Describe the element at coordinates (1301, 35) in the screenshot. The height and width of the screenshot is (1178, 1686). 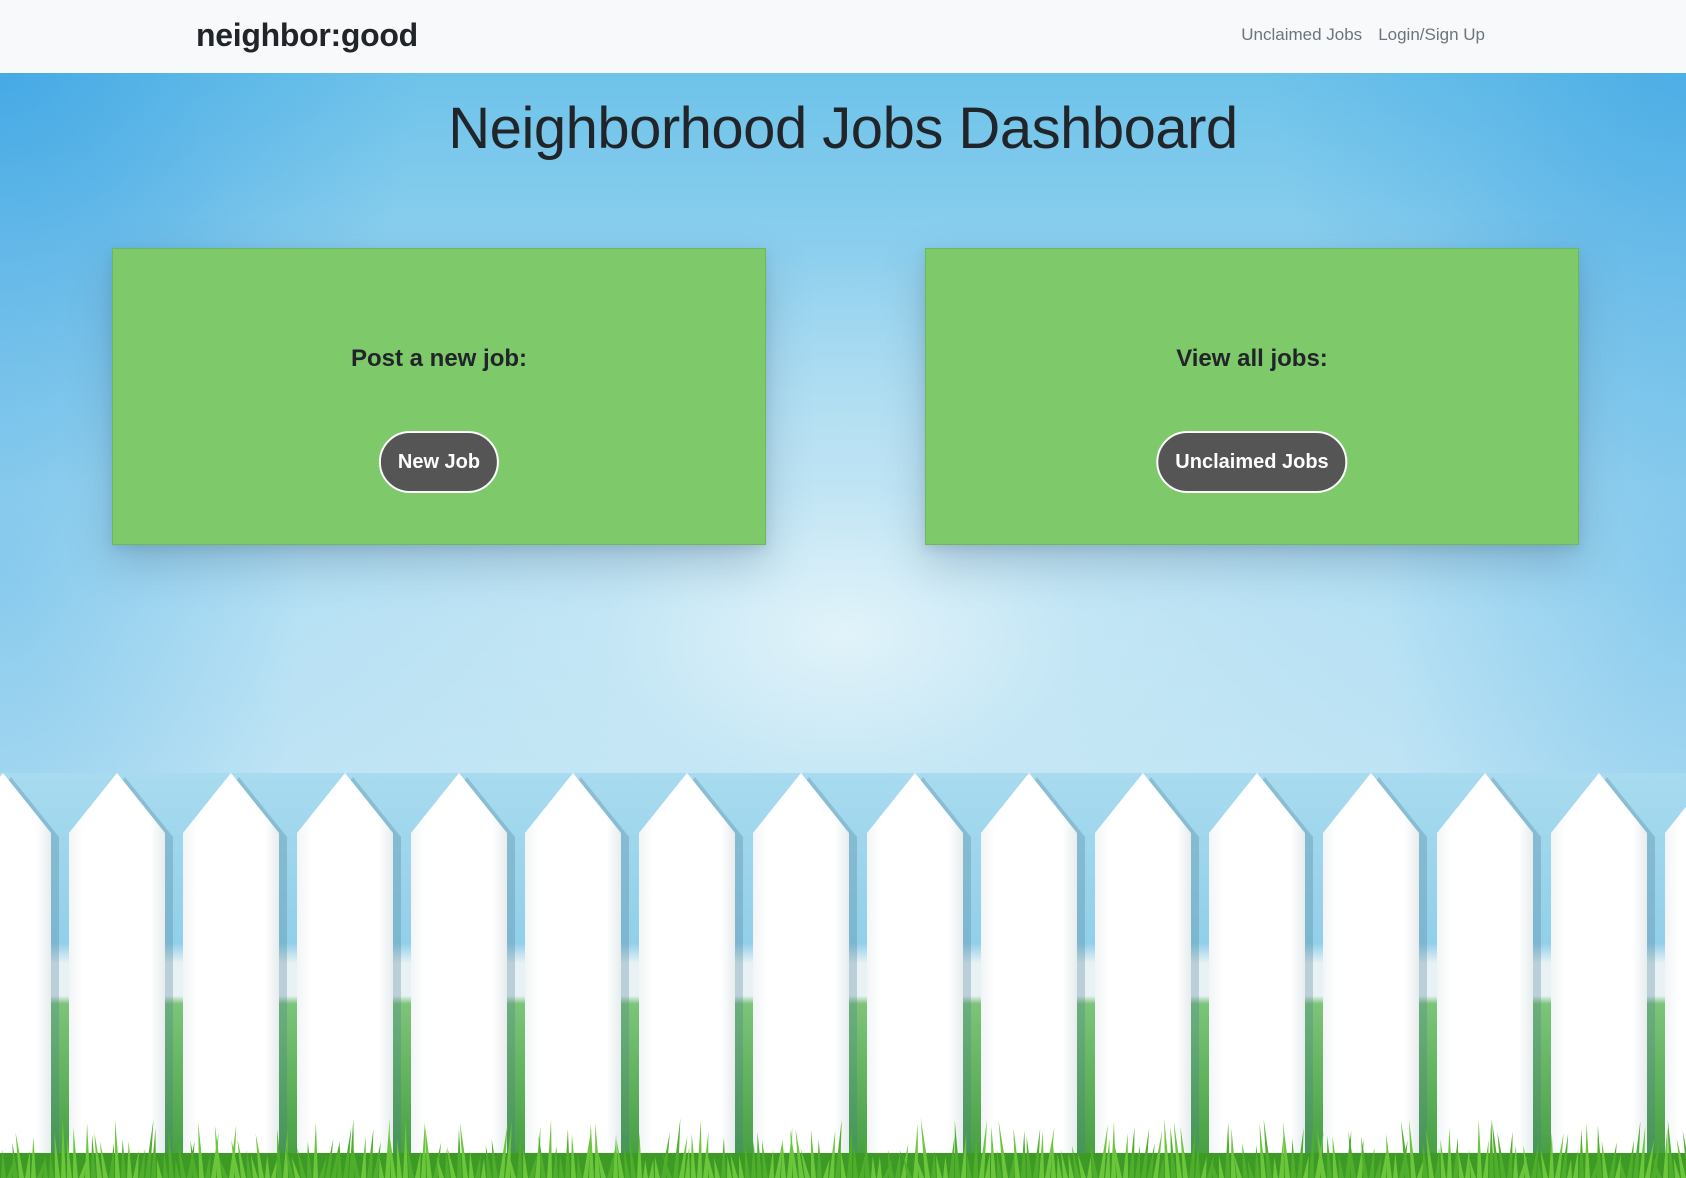
I see `nav-link-unclaimed-jobs: Unclaimed Jobs` at that location.